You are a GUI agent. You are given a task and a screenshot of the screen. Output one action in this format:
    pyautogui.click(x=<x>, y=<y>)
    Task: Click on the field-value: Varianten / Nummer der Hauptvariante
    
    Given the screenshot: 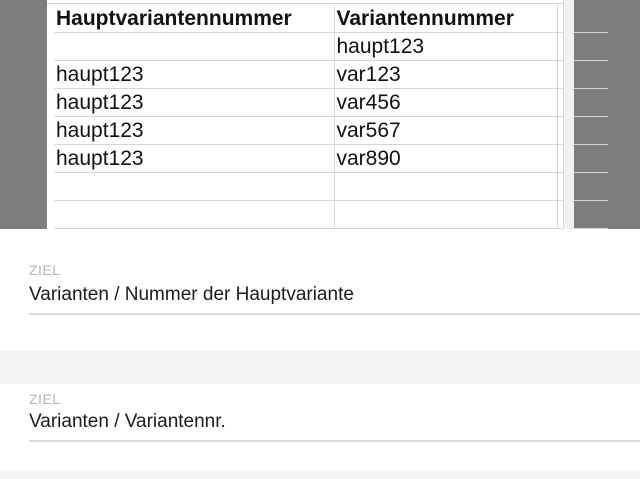 What is the action you would take?
    pyautogui.click(x=191, y=295)
    